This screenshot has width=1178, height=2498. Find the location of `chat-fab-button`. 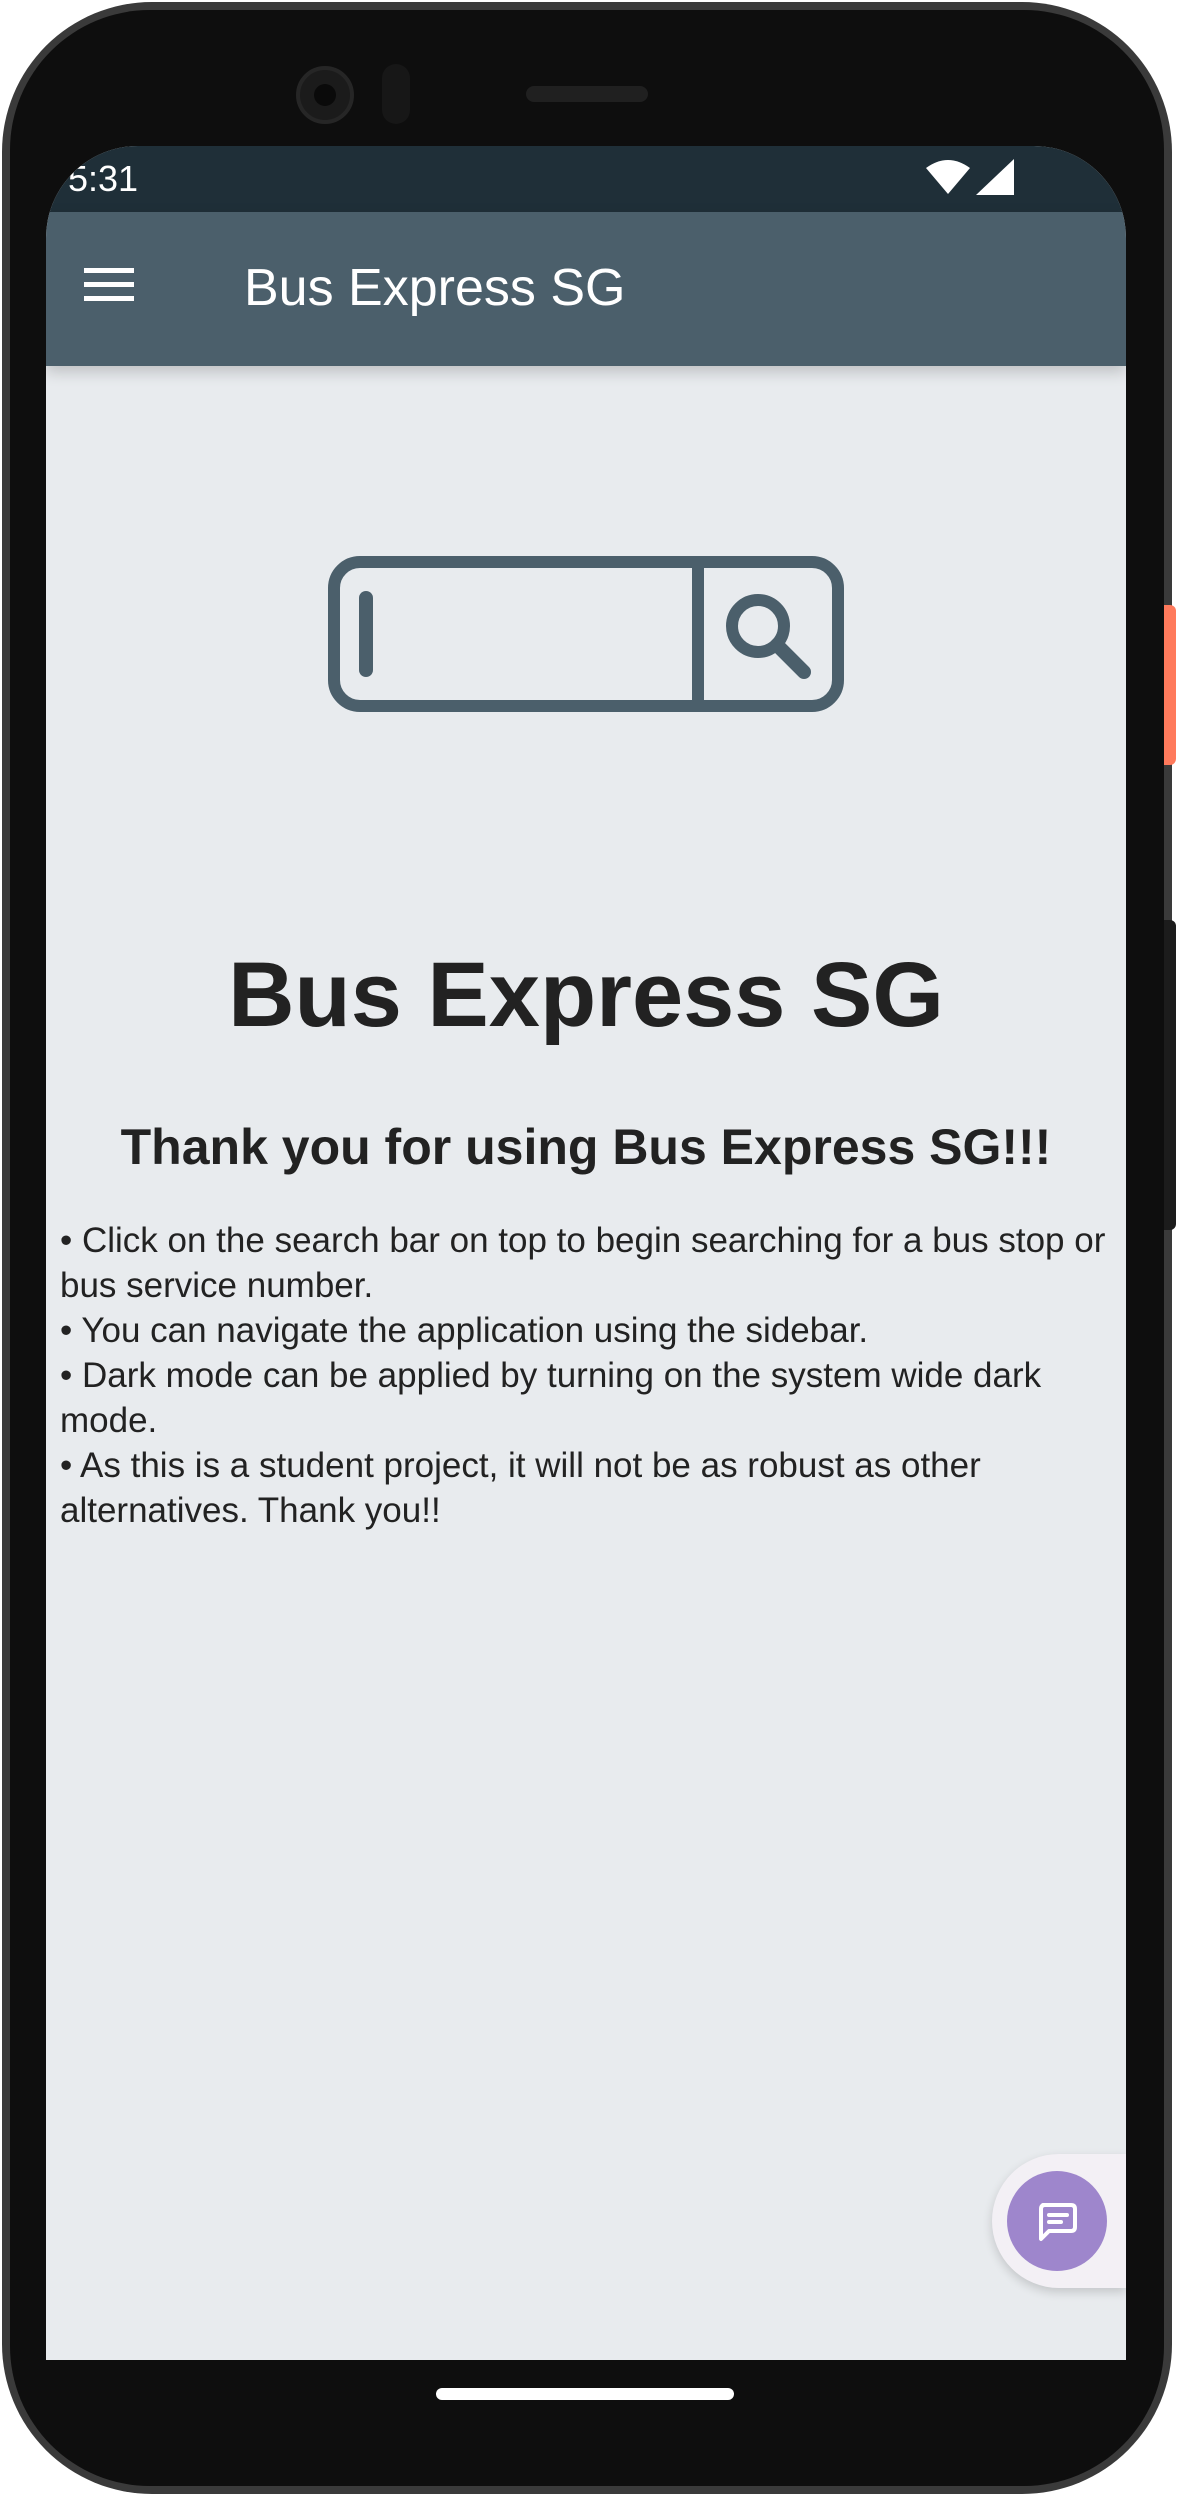

chat-fab-button is located at coordinates (1057, 2221).